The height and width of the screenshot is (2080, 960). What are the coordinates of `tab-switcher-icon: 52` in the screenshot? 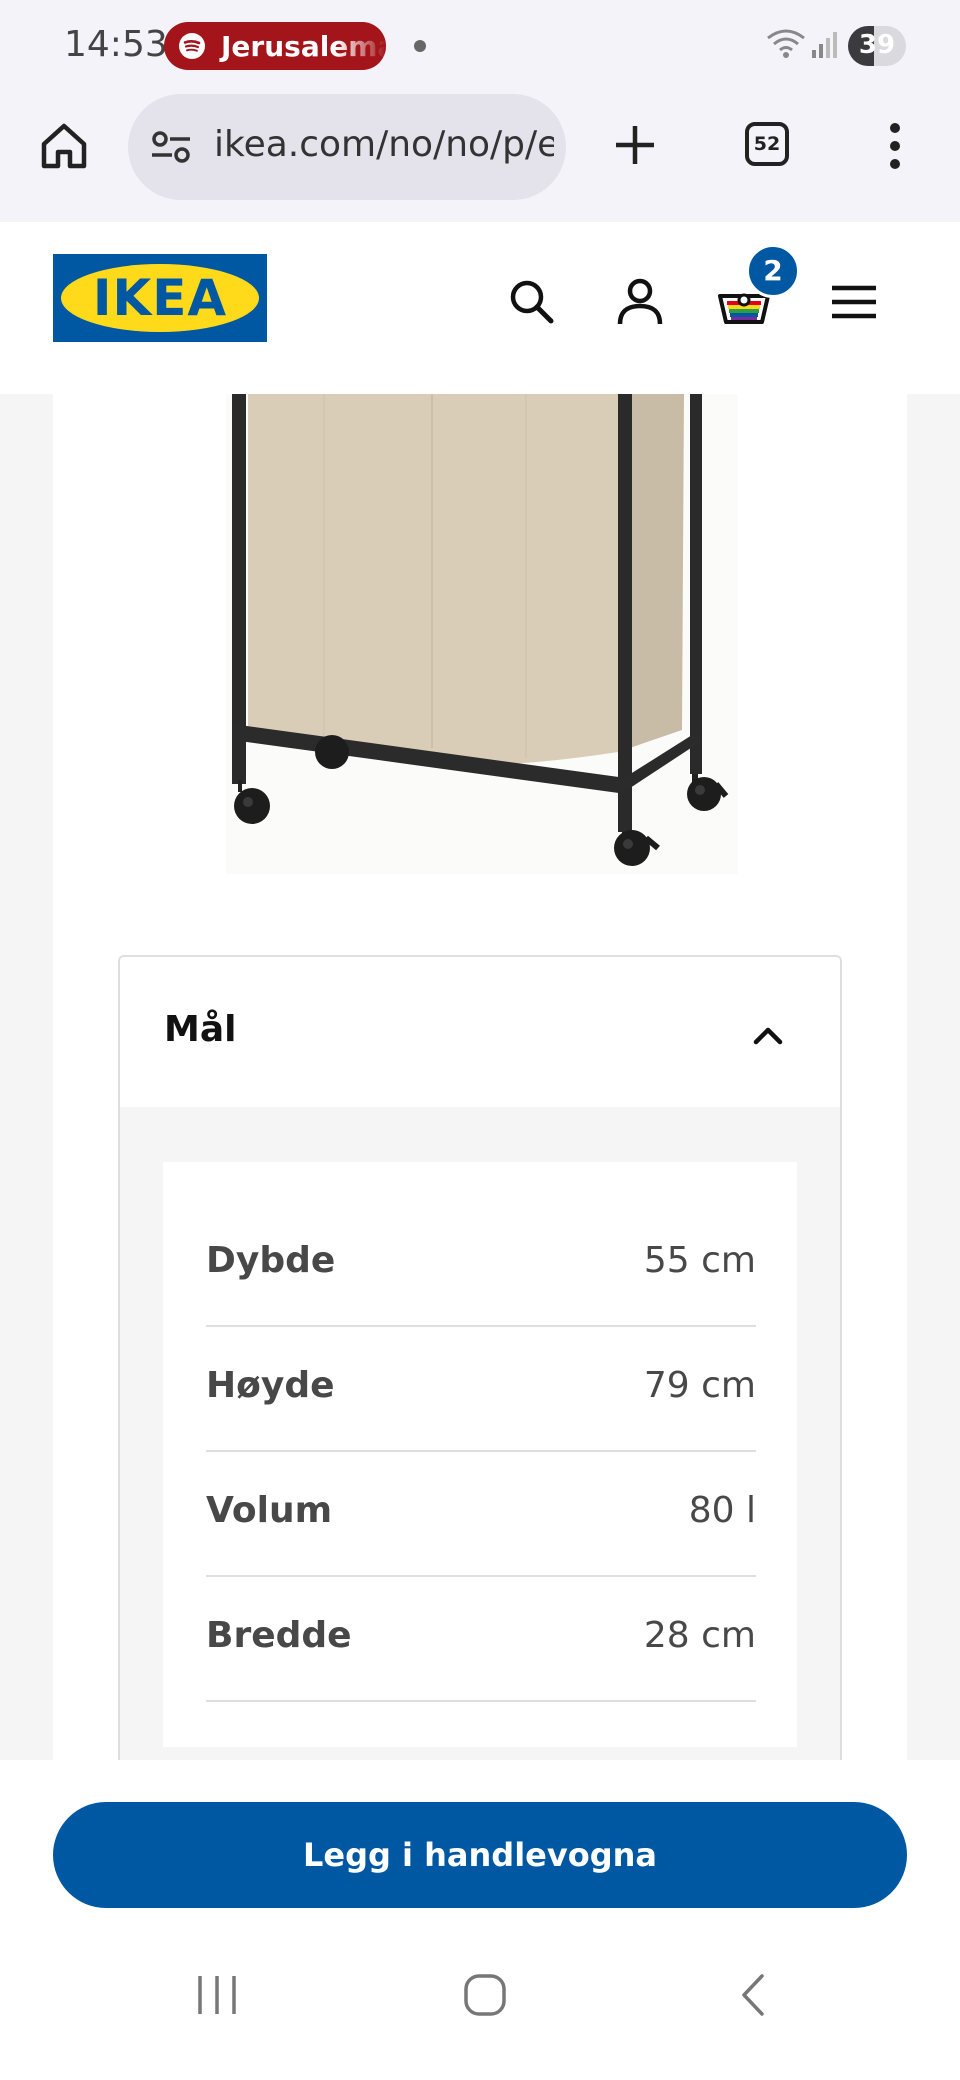 It's located at (767, 144).